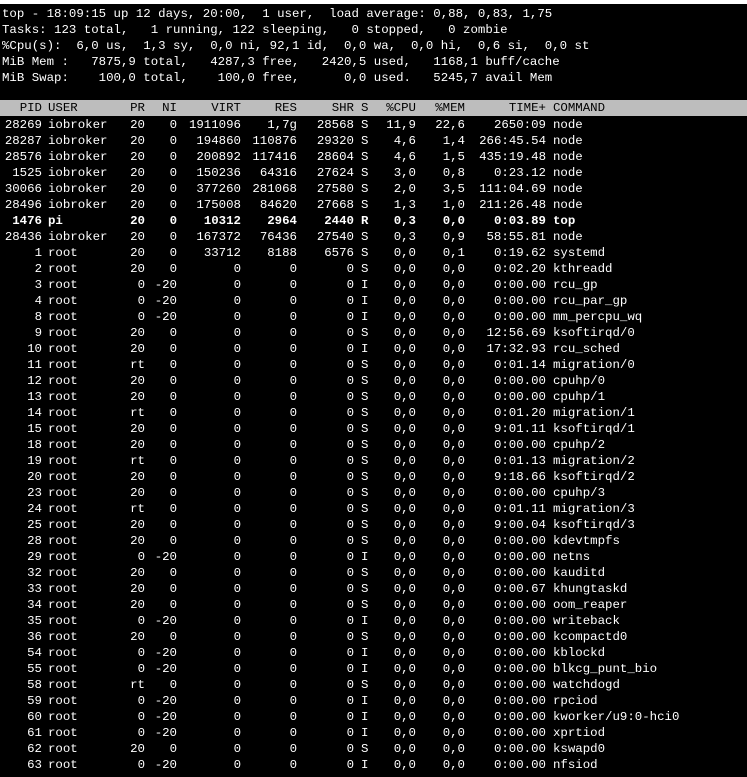 This screenshot has width=747, height=777. I want to click on process-pid: 2, so click(38, 269).